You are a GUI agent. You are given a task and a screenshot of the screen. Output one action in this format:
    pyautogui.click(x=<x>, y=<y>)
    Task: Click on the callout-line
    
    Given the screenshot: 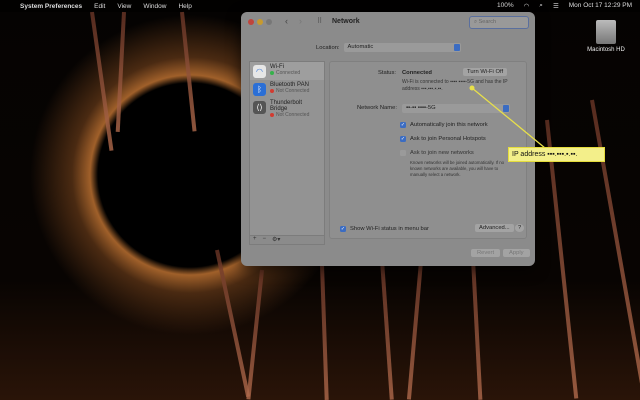 What is the action you would take?
    pyautogui.click(x=507, y=117)
    